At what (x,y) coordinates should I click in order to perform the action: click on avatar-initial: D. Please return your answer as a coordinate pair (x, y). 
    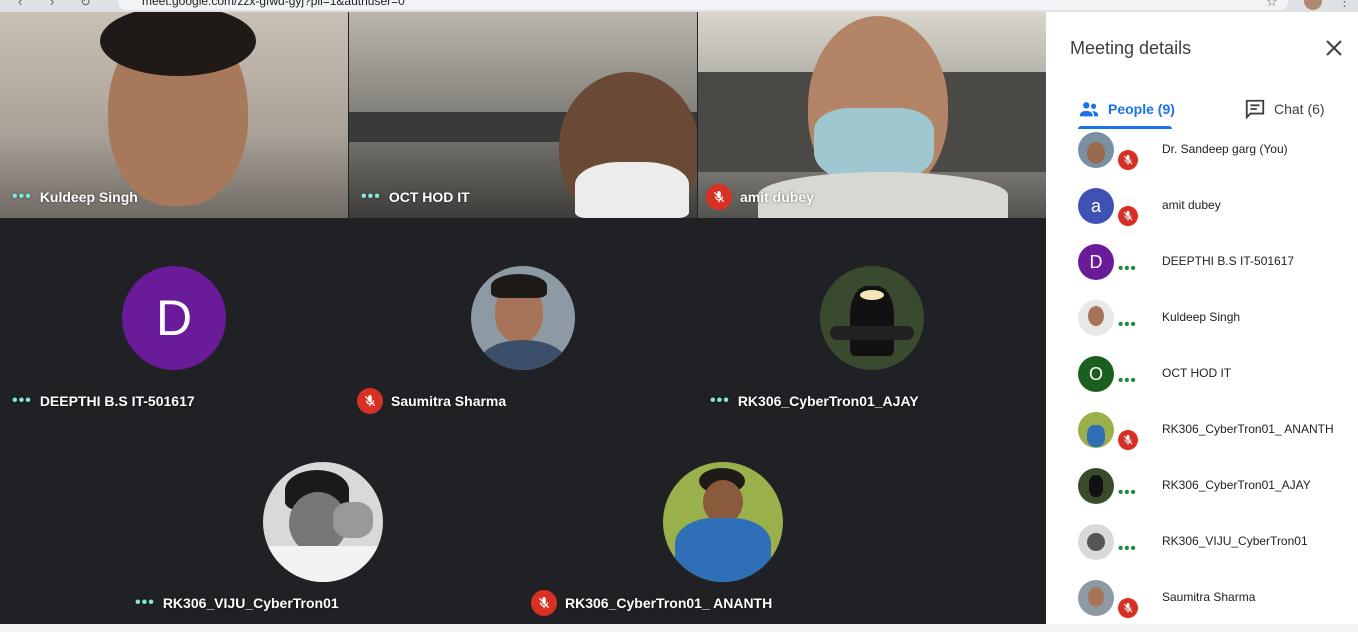
    Looking at the image, I should click on (1096, 261).